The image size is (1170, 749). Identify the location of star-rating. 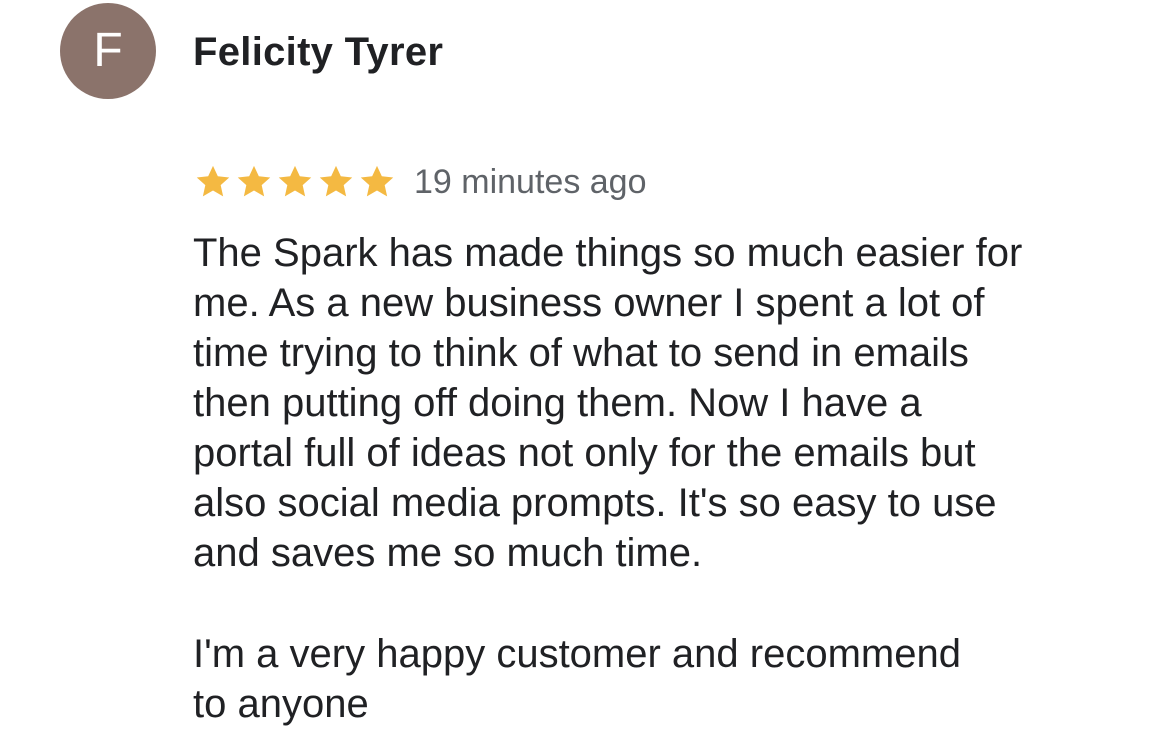
(295, 182).